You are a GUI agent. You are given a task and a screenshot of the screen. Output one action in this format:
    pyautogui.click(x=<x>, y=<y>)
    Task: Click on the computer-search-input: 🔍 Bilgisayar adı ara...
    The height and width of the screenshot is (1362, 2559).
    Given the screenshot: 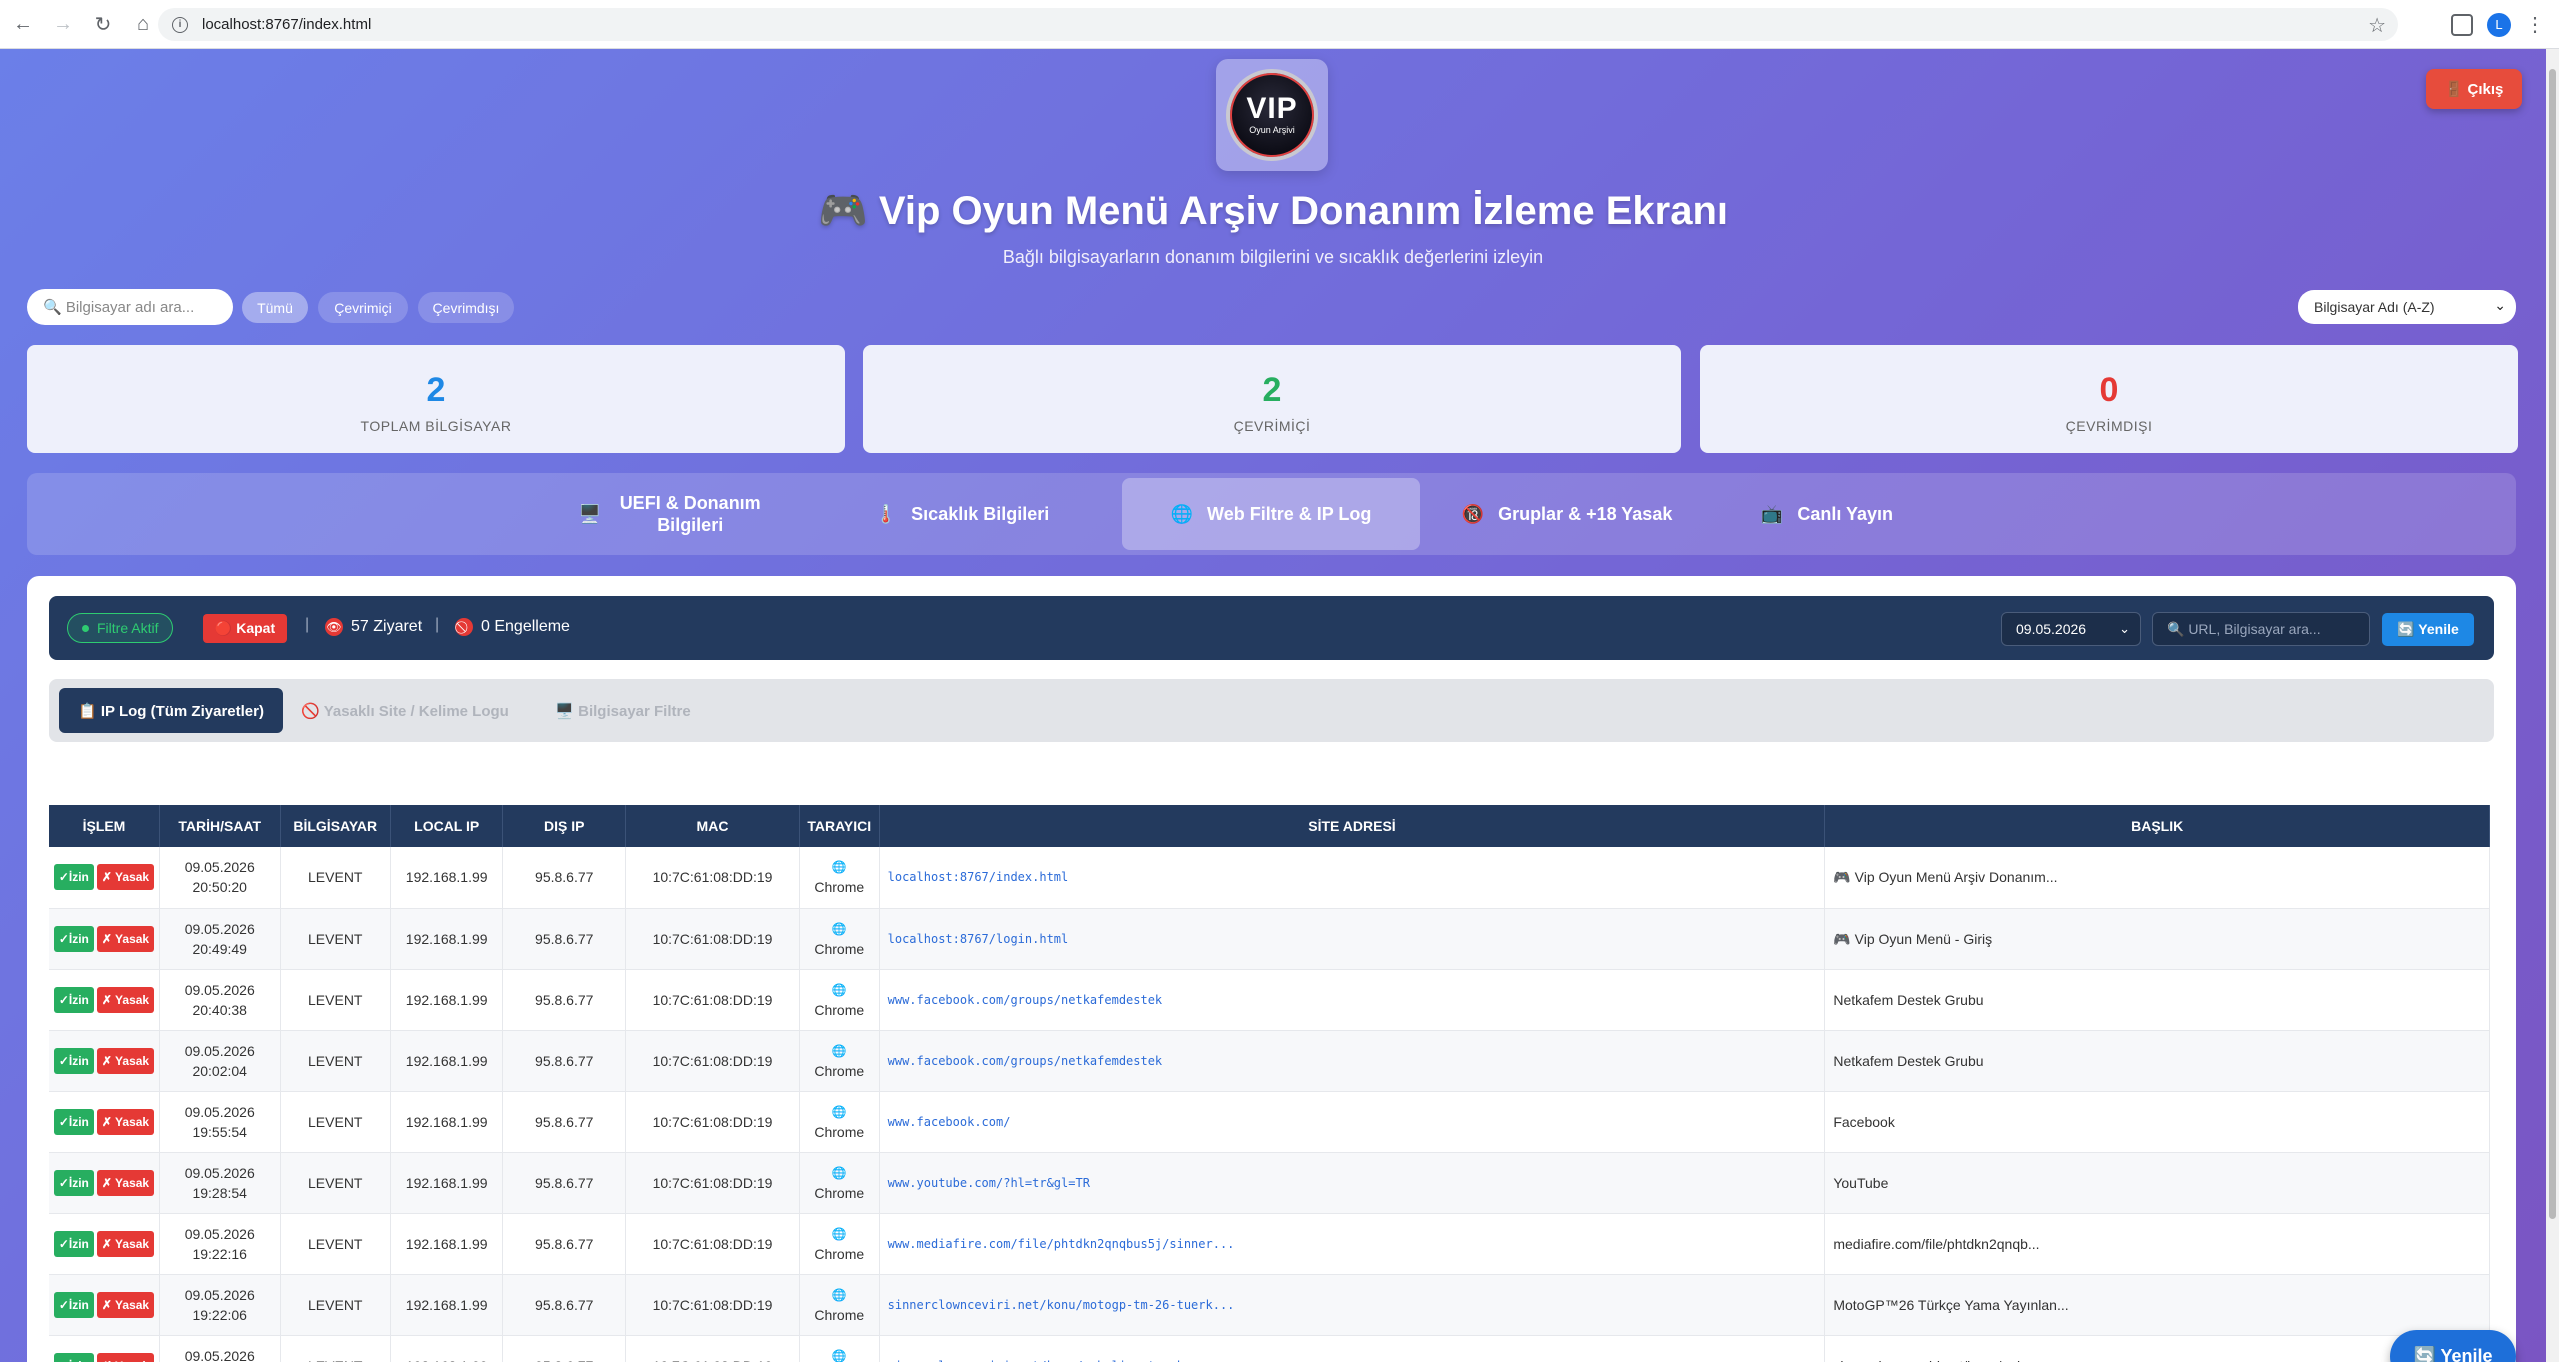 What is the action you would take?
    pyautogui.click(x=130, y=307)
    